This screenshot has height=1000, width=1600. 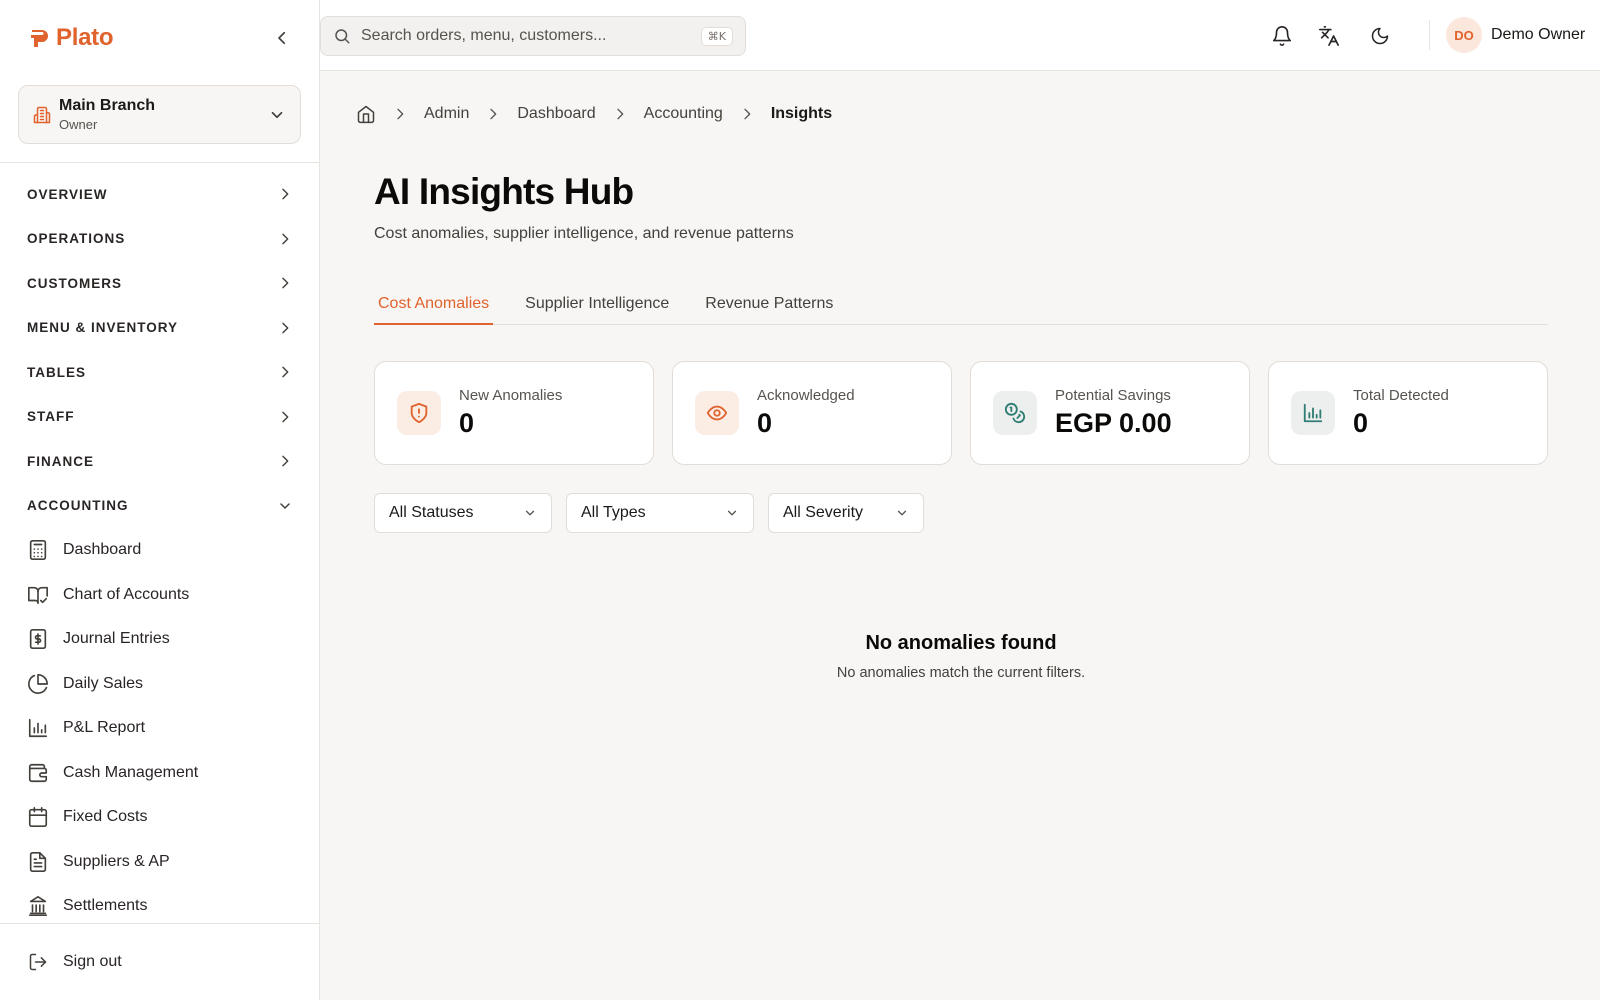 I want to click on sidebar-section-accounting: ACCOUNTING, so click(x=160, y=506).